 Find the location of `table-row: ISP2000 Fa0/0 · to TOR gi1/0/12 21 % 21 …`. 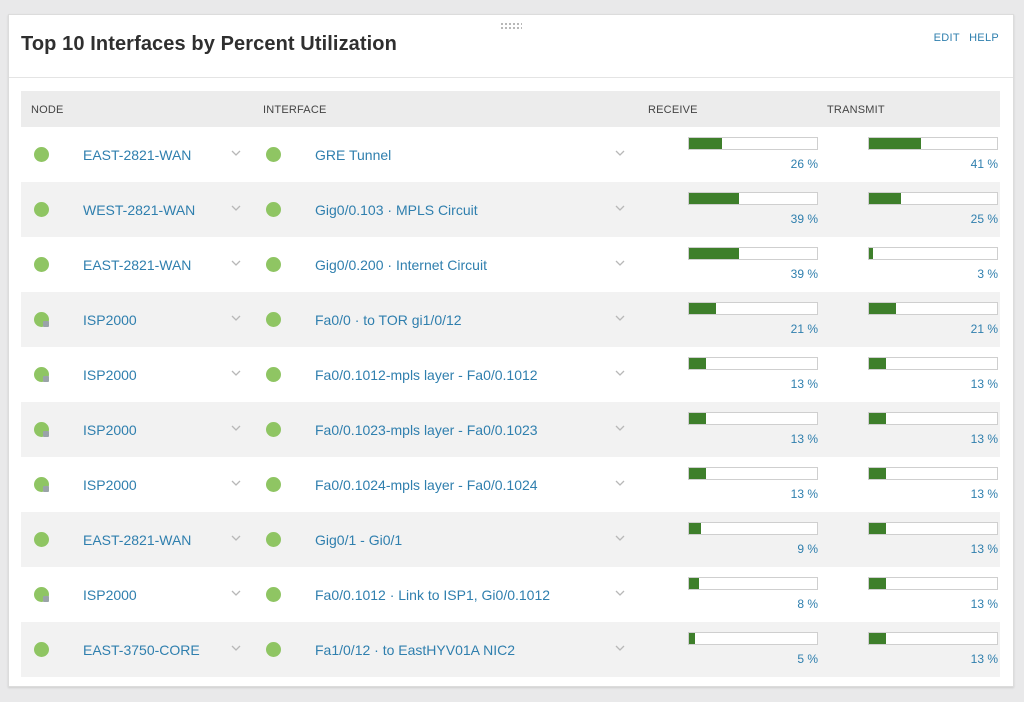

table-row: ISP2000 Fa0/0 · to TOR gi1/0/12 21 % 21 … is located at coordinates (510, 319).